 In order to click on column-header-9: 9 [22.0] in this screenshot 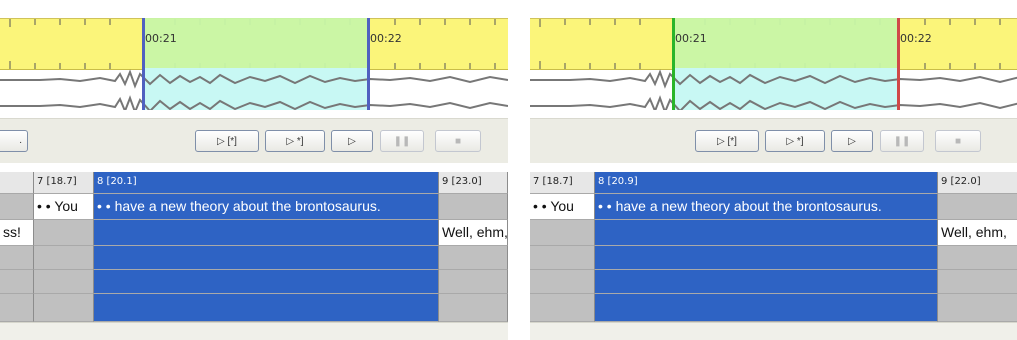, I will do `click(977, 183)`.